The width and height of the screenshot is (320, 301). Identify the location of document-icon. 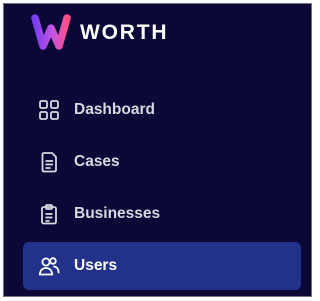
(49, 162).